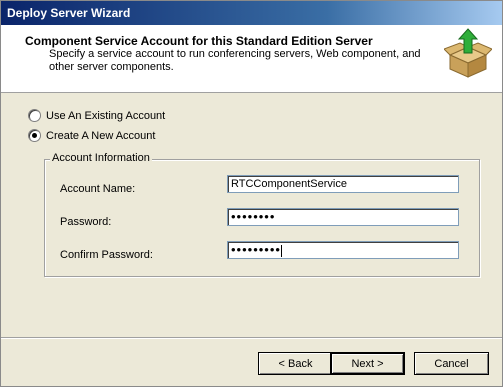 The image size is (503, 387). What do you see at coordinates (343, 250) in the screenshot?
I see `confirm-password-field: •••••••••` at bounding box center [343, 250].